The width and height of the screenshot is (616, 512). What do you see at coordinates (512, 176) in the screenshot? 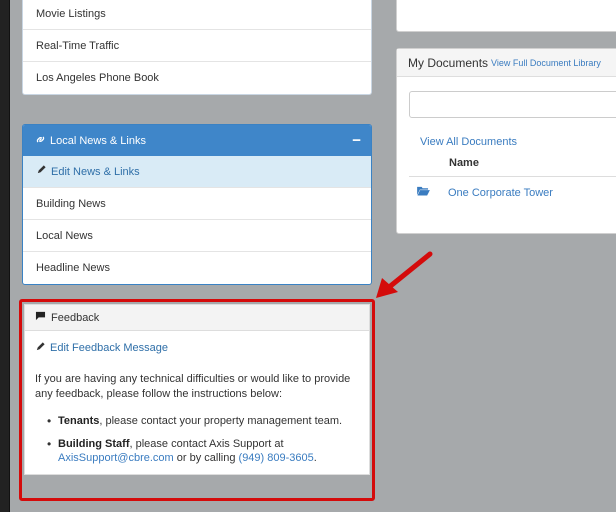
I see `table-divider` at bounding box center [512, 176].